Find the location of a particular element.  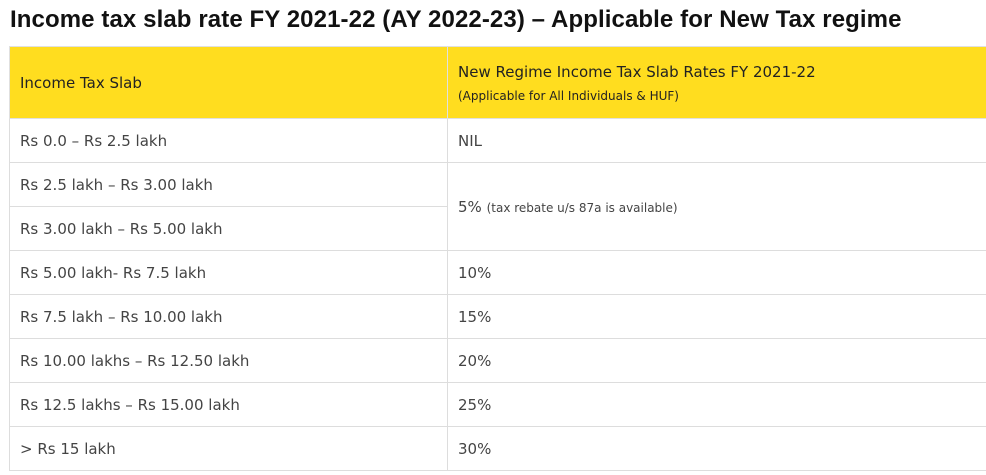

slab-cell: Rs 0.0 – Rs 2.5 lakh is located at coordinates (228, 140).